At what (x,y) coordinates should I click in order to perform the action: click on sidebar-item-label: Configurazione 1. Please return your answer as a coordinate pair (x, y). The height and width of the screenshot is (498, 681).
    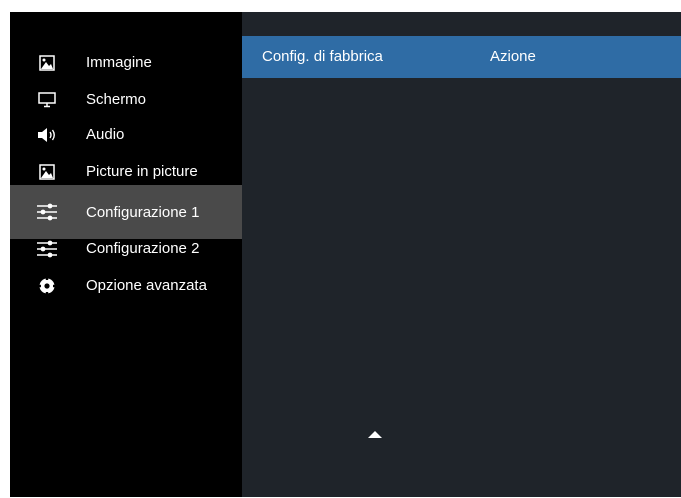
    Looking at the image, I should click on (143, 212).